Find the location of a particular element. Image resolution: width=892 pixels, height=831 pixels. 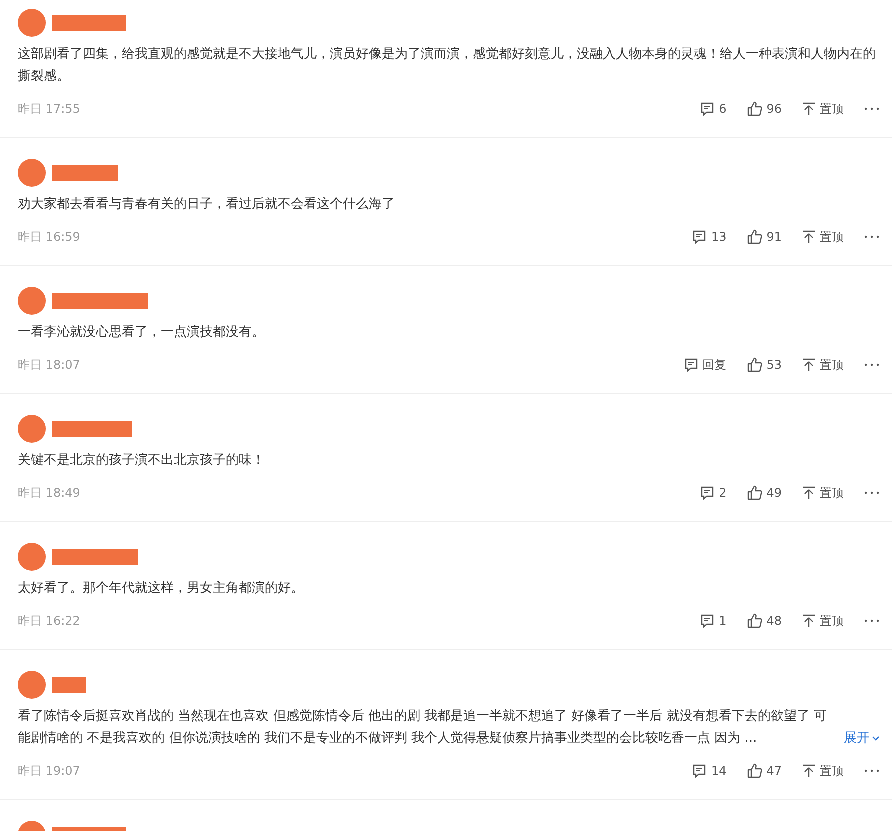

reply-button: 1 is located at coordinates (713, 621).